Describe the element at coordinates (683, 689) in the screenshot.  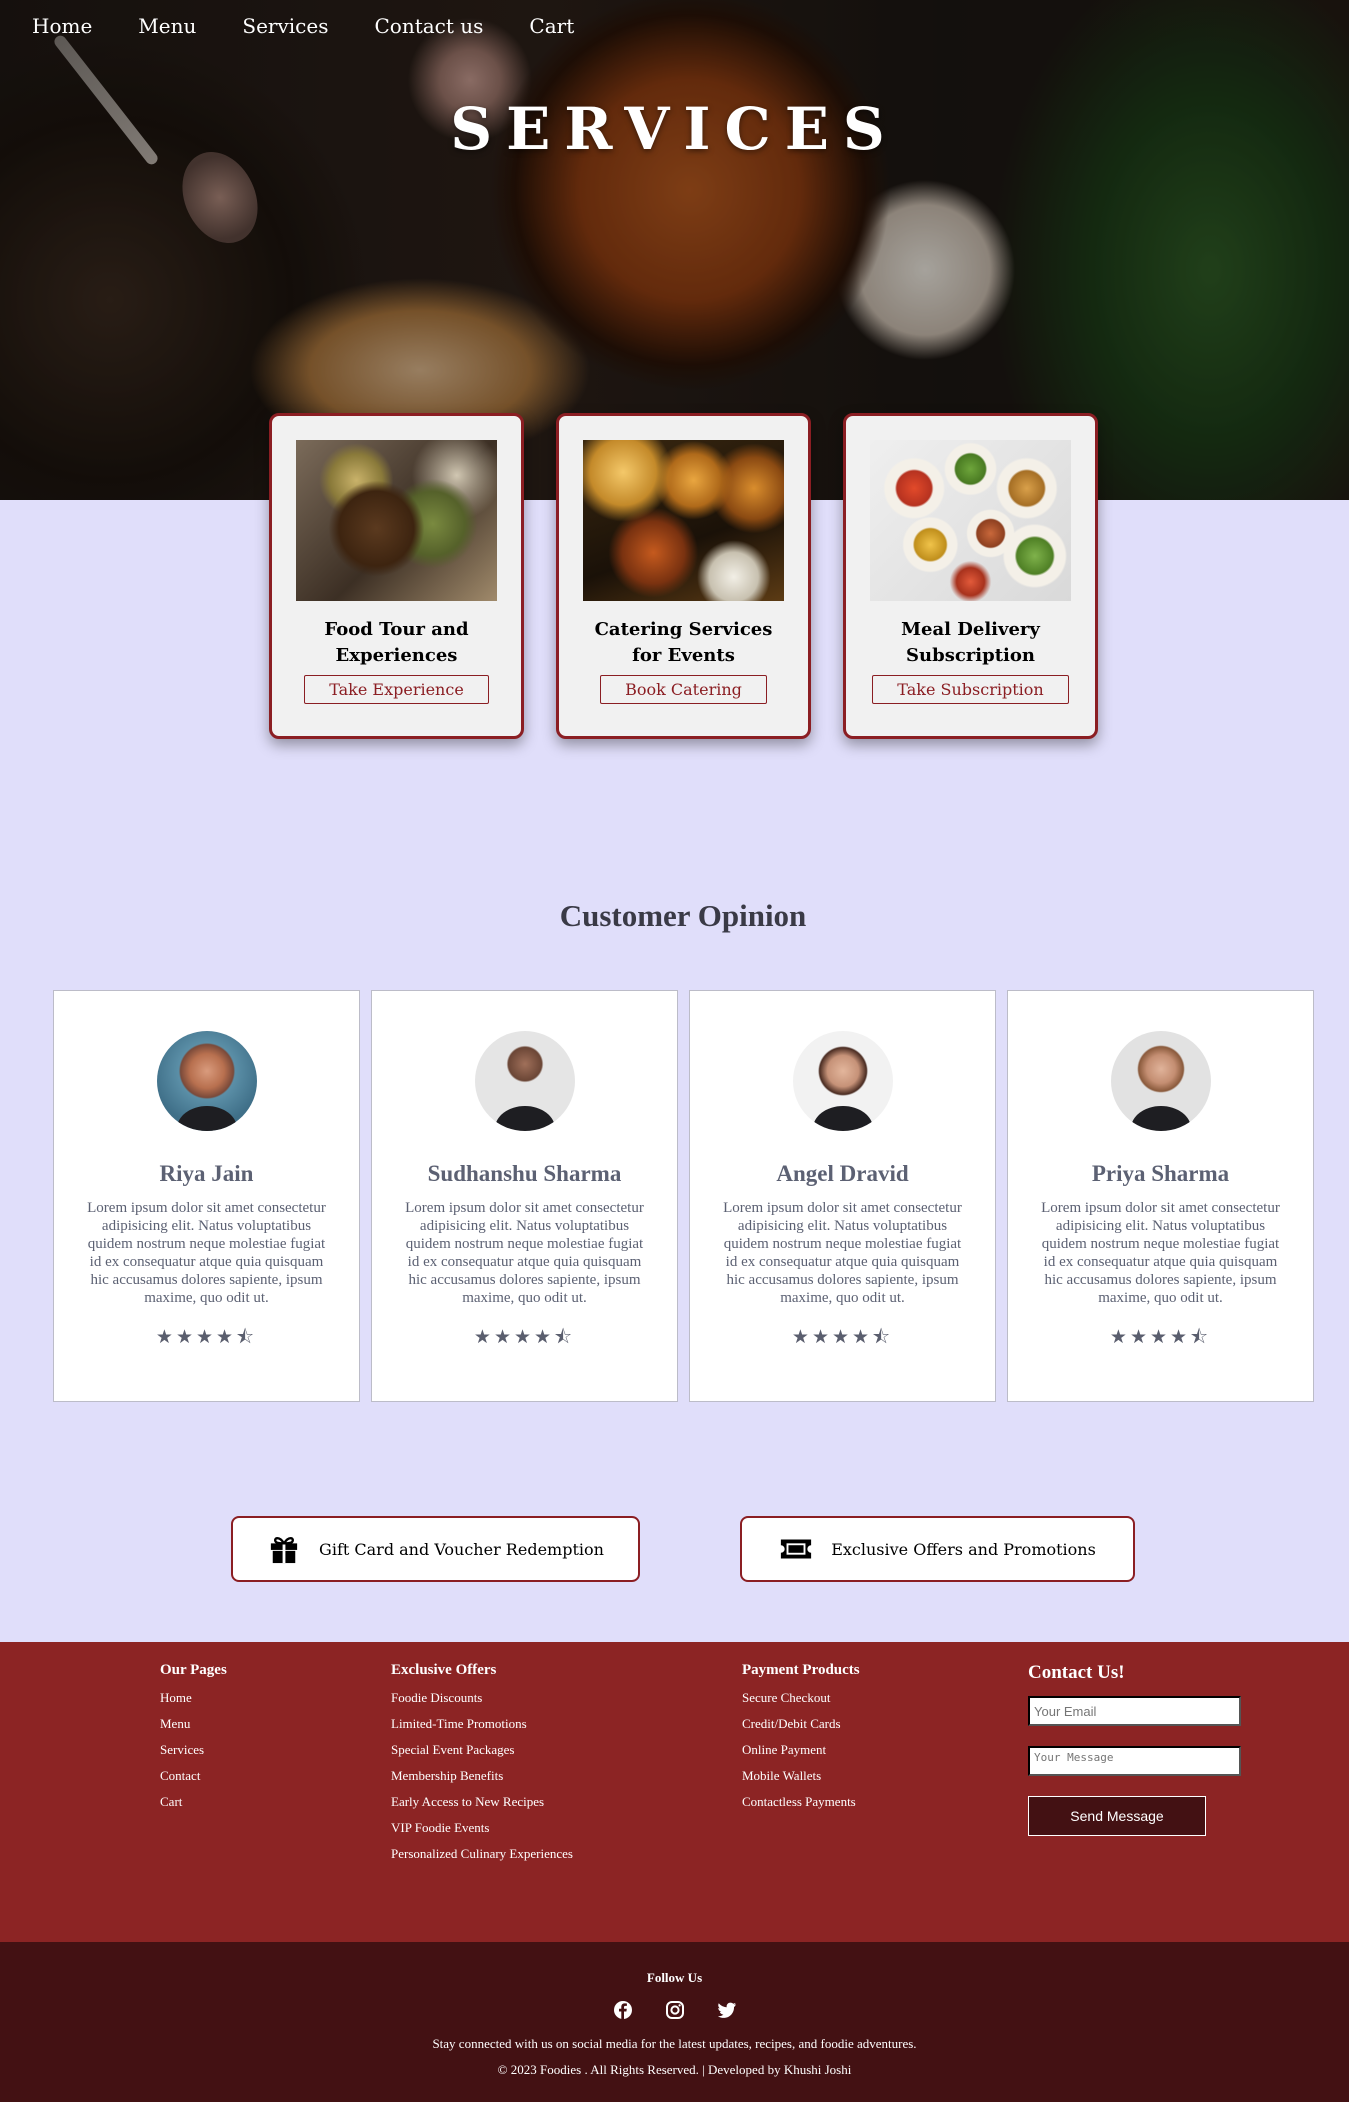
I see `book-catering-button: Book Catering` at that location.